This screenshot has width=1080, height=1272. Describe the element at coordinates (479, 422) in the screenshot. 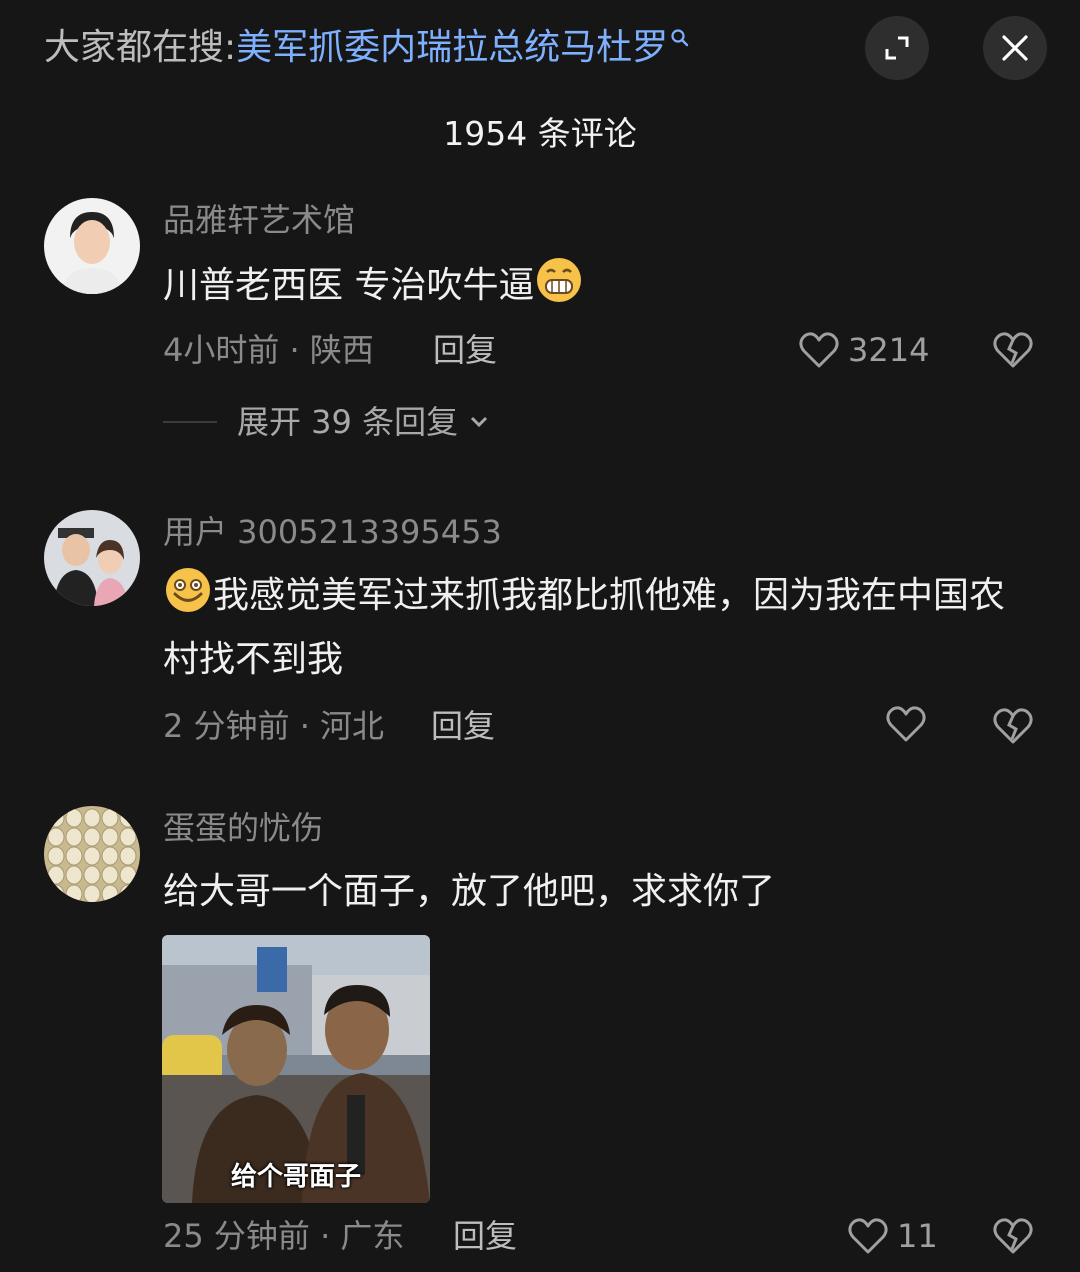

I see `chevron-down-icon` at that location.